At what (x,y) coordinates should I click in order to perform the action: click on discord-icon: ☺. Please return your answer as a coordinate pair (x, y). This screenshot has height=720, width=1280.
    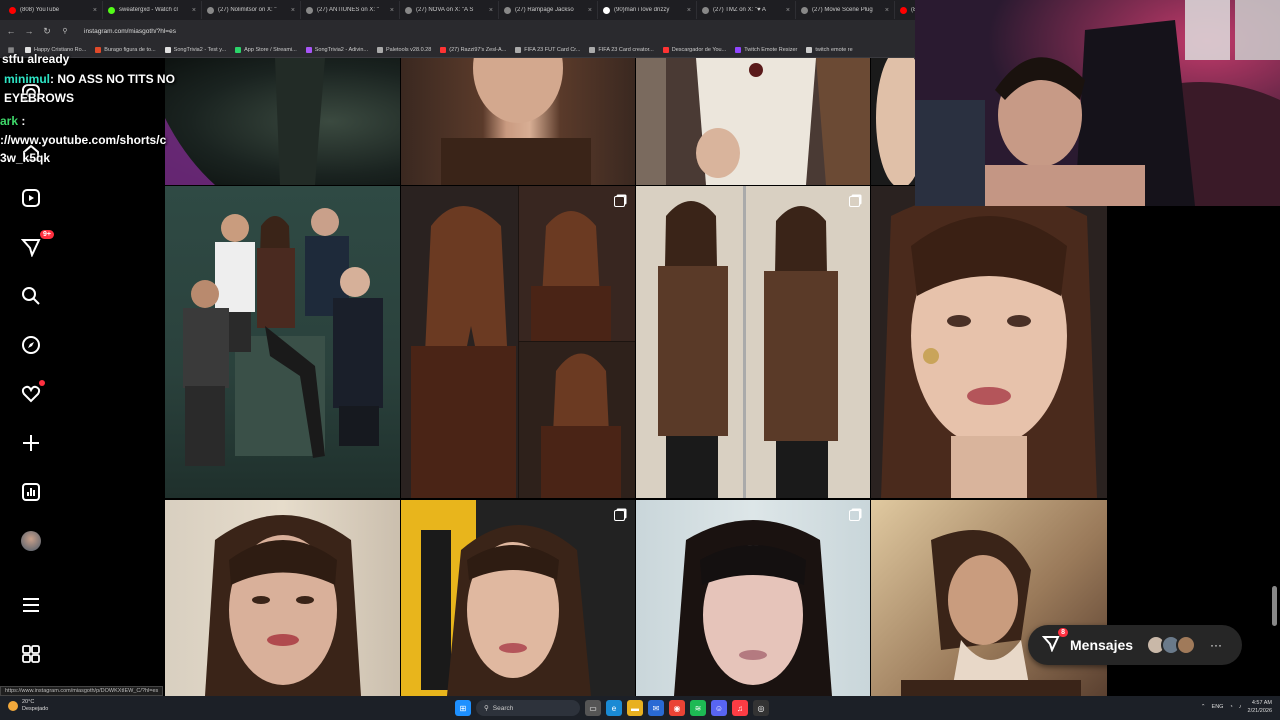
    Looking at the image, I should click on (719, 708).